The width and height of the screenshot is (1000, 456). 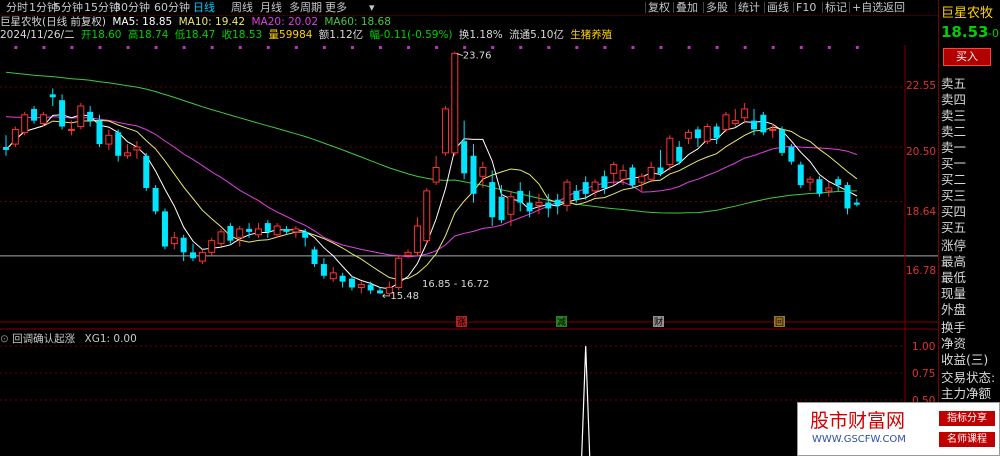 I want to click on indicator-axis-label: 1.00, so click(x=924, y=347).